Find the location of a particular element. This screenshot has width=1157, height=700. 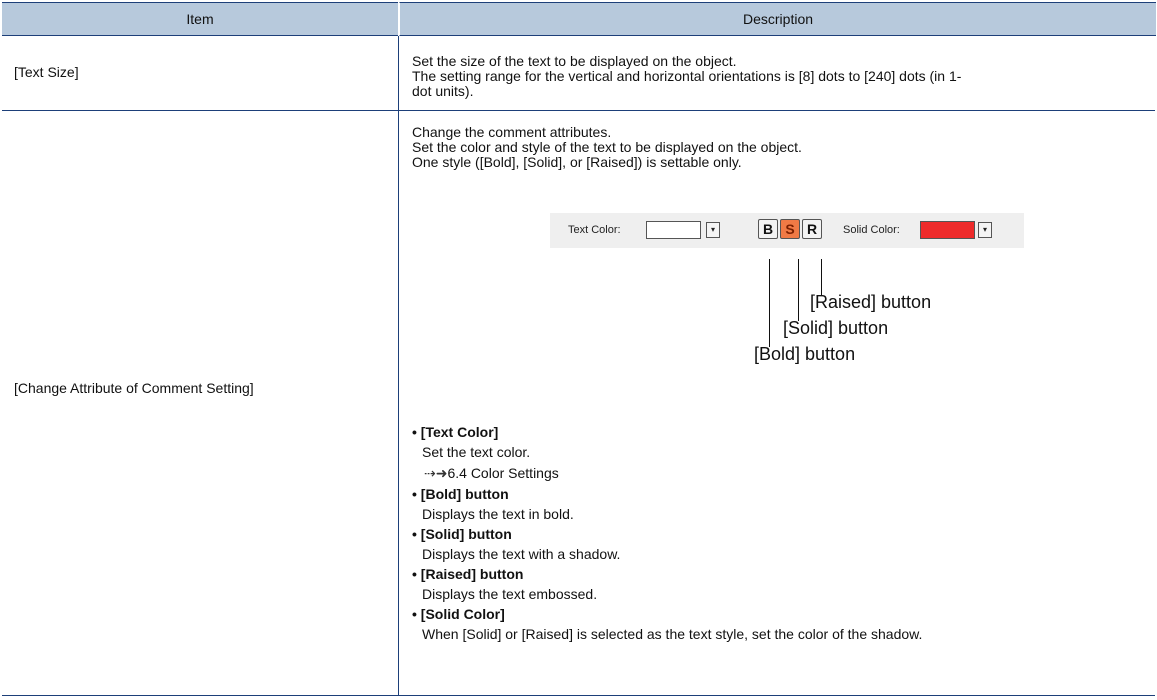

attribute-toolbar: Text Color: ▾ B S R Solid Color: ▾ is located at coordinates (787, 230).